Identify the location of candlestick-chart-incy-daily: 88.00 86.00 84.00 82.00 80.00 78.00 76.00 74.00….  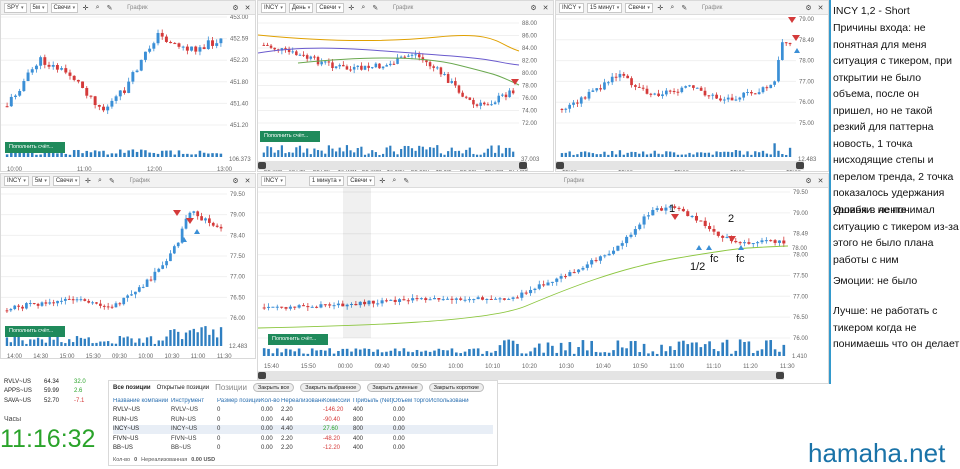
(406, 93).